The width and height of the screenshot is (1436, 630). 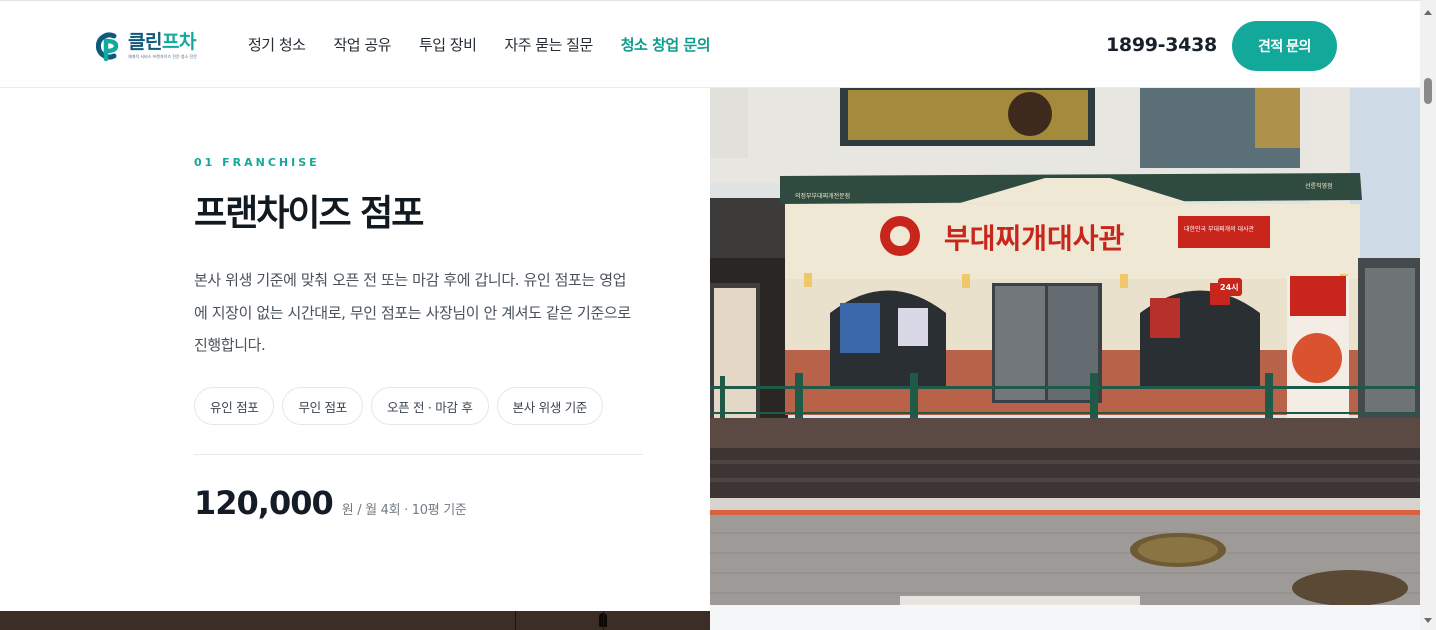 What do you see at coordinates (257, 162) in the screenshot?
I see `section-eyebrow: 01 FRANCHISE` at bounding box center [257, 162].